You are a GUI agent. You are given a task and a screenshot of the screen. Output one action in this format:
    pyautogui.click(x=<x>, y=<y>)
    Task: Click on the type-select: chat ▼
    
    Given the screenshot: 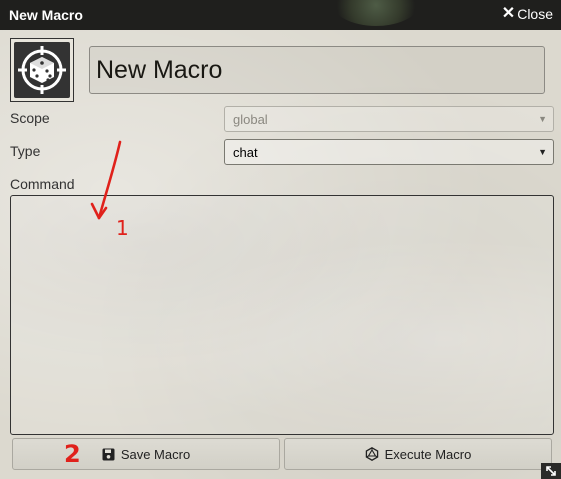 What is the action you would take?
    pyautogui.click(x=389, y=152)
    